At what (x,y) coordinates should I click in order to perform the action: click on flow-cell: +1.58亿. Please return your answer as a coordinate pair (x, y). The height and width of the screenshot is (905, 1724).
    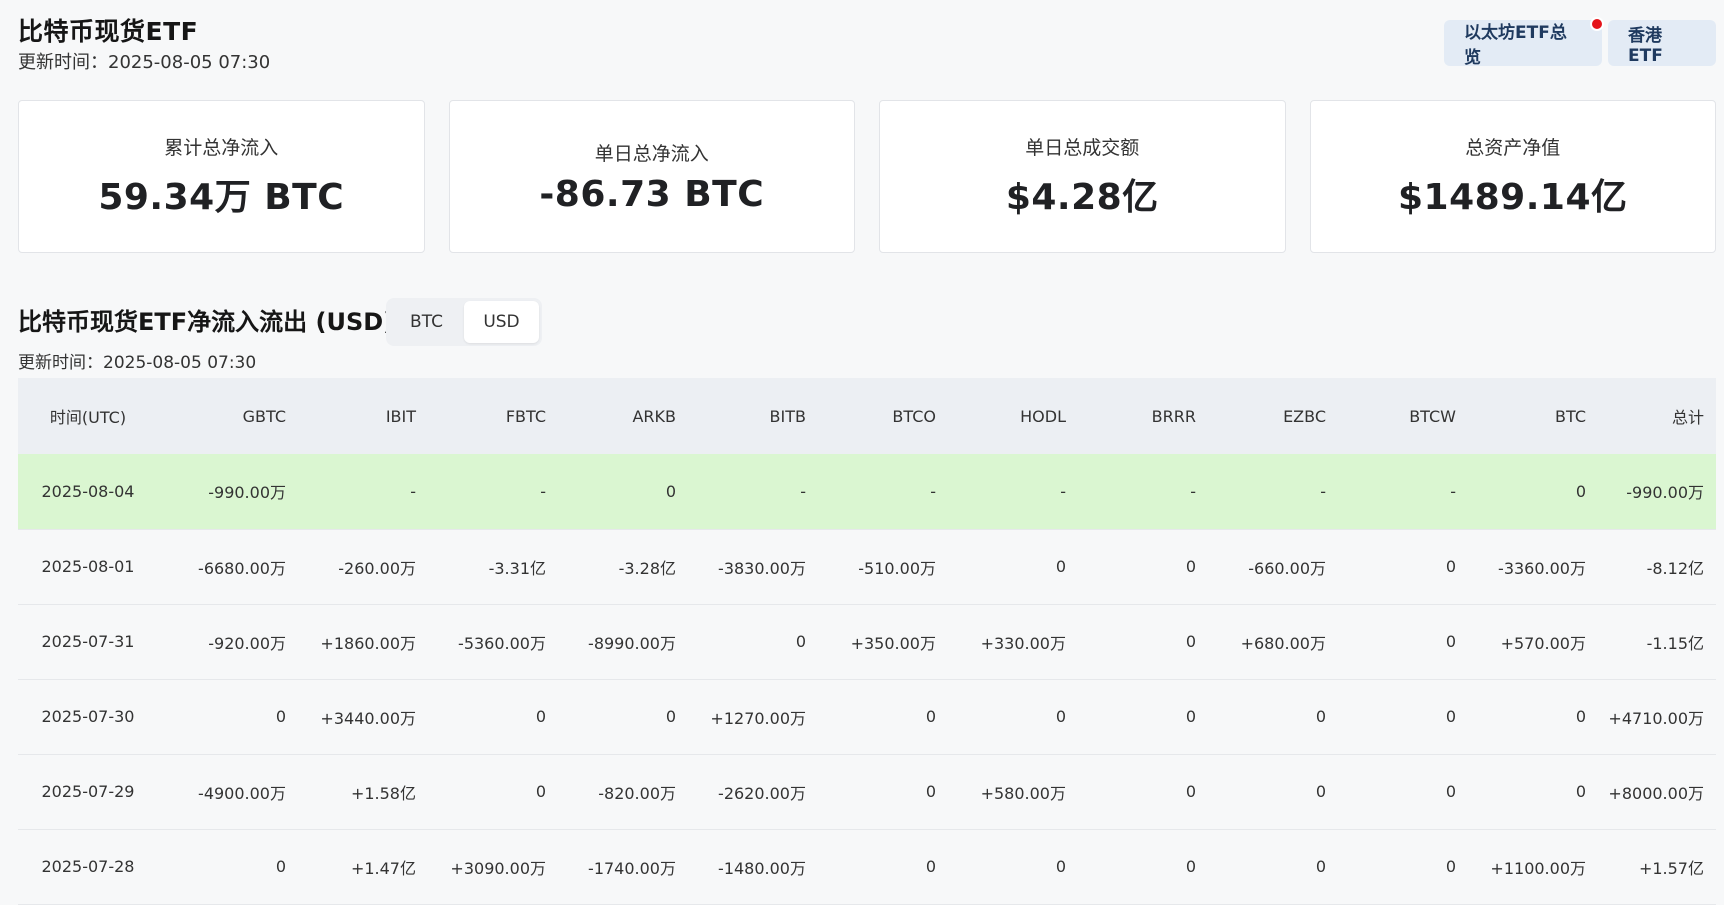
    Looking at the image, I should click on (363, 792).